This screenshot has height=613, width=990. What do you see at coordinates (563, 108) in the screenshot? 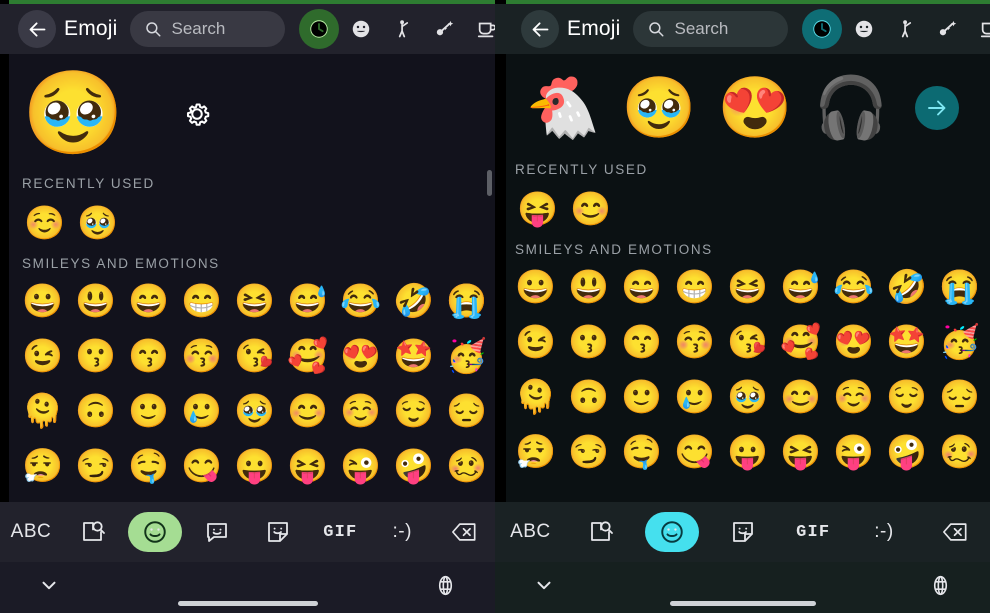
I see `suggestion-emoji: 🐔` at bounding box center [563, 108].